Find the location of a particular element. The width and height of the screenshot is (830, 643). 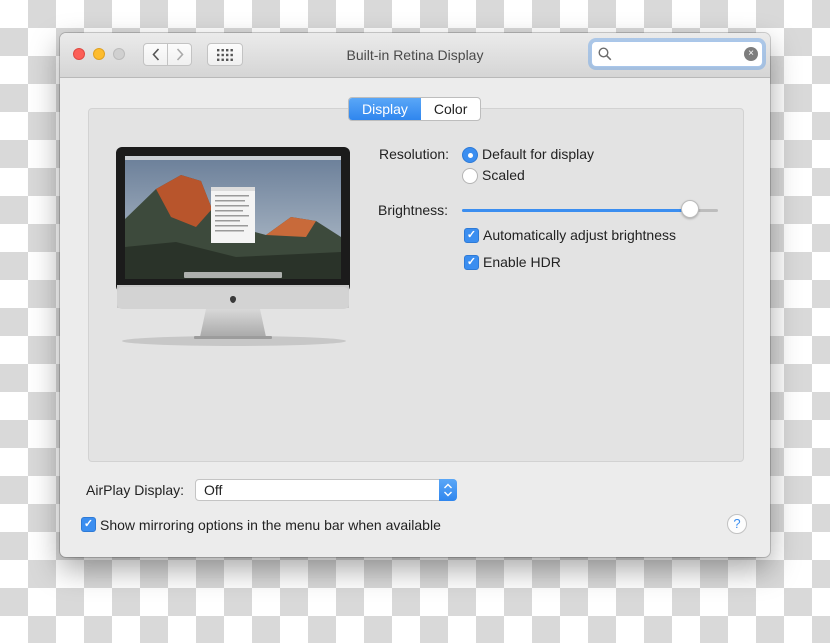

resolution-default-label: Default for display is located at coordinates (538, 154).